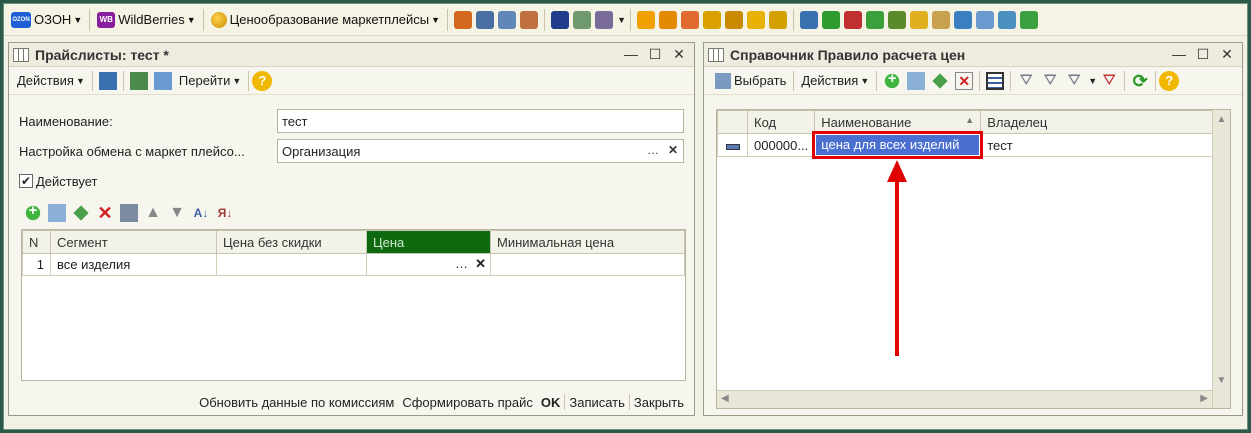 Image resolution: width=1251 pixels, height=433 pixels. Describe the element at coordinates (507, 19) in the screenshot. I see `printer-list-icon` at that location.